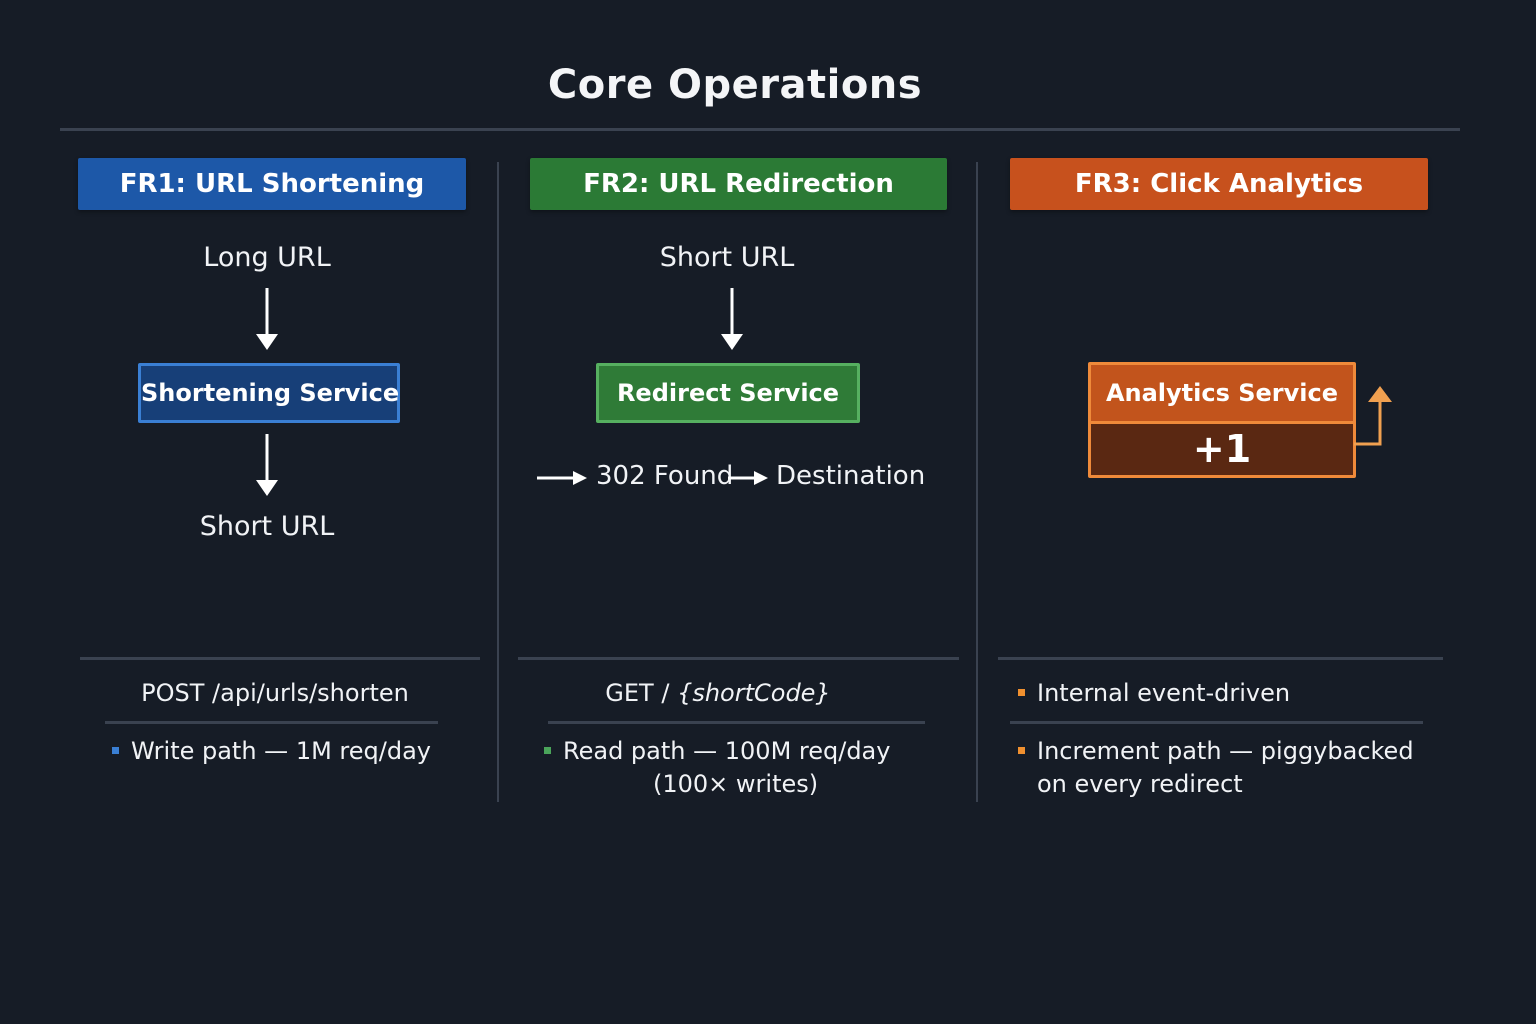 This screenshot has height=1024, width=1536. What do you see at coordinates (738, 658) in the screenshot?
I see `fr2-divider` at bounding box center [738, 658].